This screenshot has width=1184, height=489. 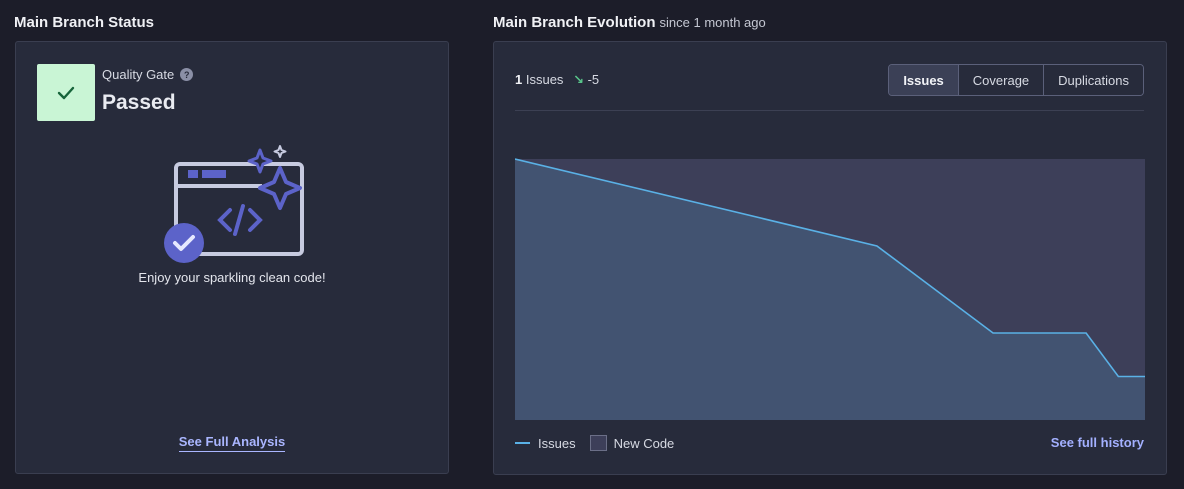 What do you see at coordinates (644, 443) in the screenshot?
I see `legend-new-code-label: New Code` at bounding box center [644, 443].